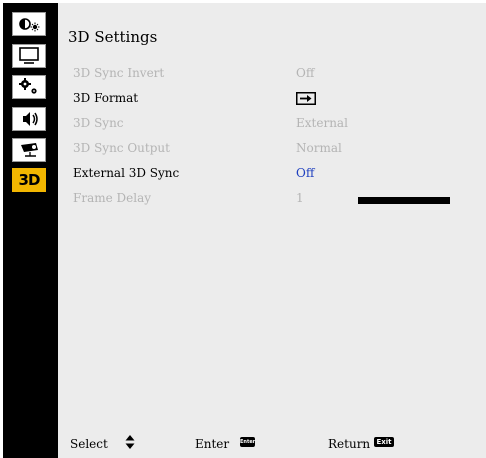 The width and height of the screenshot is (486, 458). Describe the element at coordinates (121, 148) in the screenshot. I see `setting-label: 3D Sync Output` at that location.